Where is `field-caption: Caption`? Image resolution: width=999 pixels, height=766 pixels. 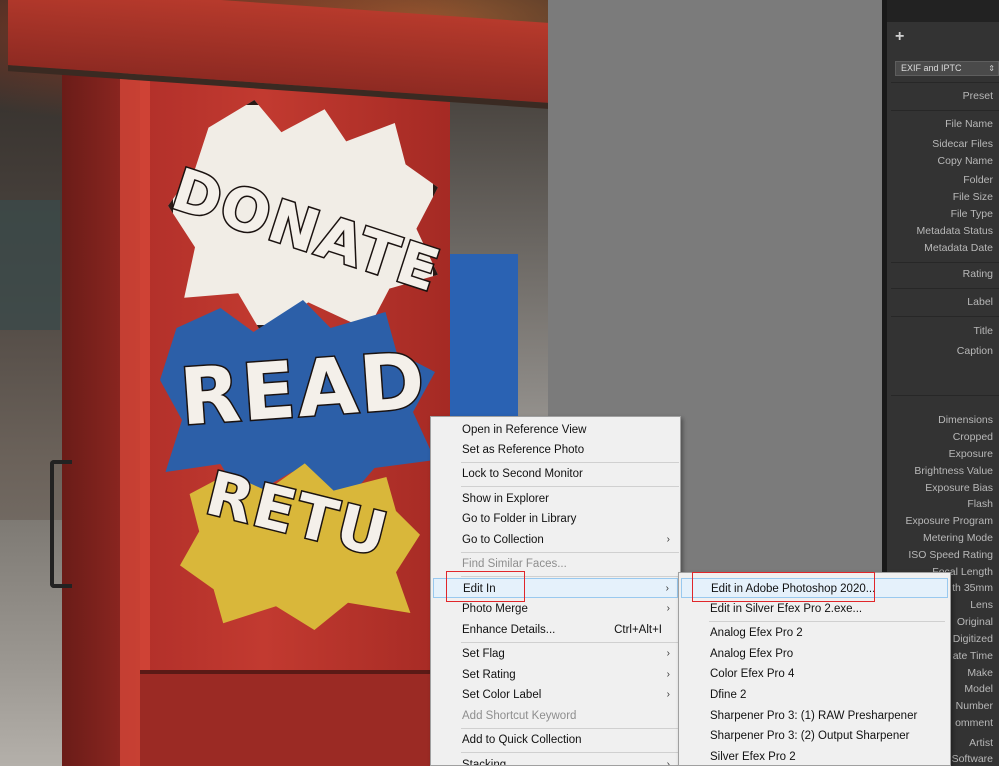 field-caption: Caption is located at coordinates (974, 351).